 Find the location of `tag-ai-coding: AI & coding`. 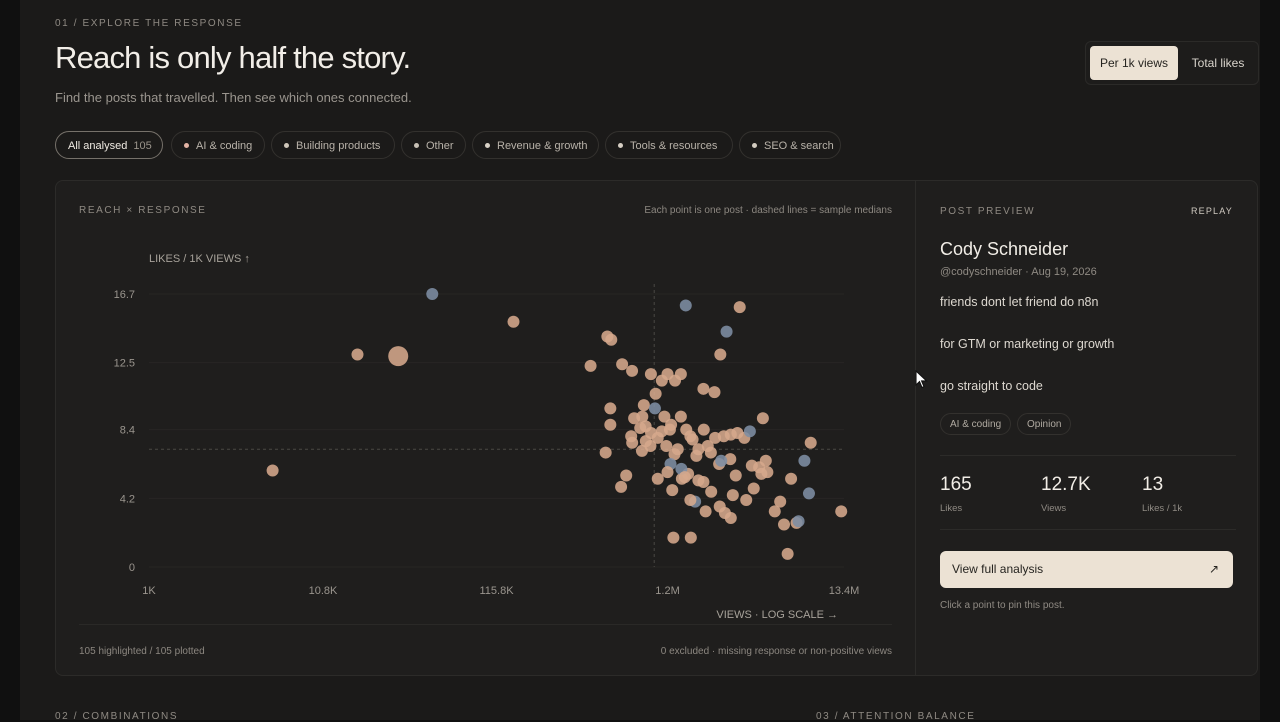

tag-ai-coding: AI & coding is located at coordinates (976, 424).